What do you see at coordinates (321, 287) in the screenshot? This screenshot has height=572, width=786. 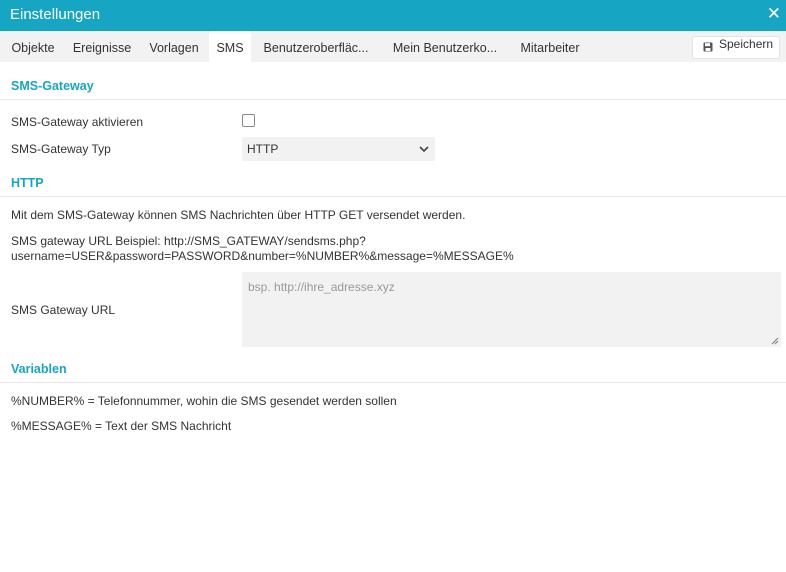 I see `sms-gateway-url-placeholder: bsp. http://ihre_adresse.xyz` at bounding box center [321, 287].